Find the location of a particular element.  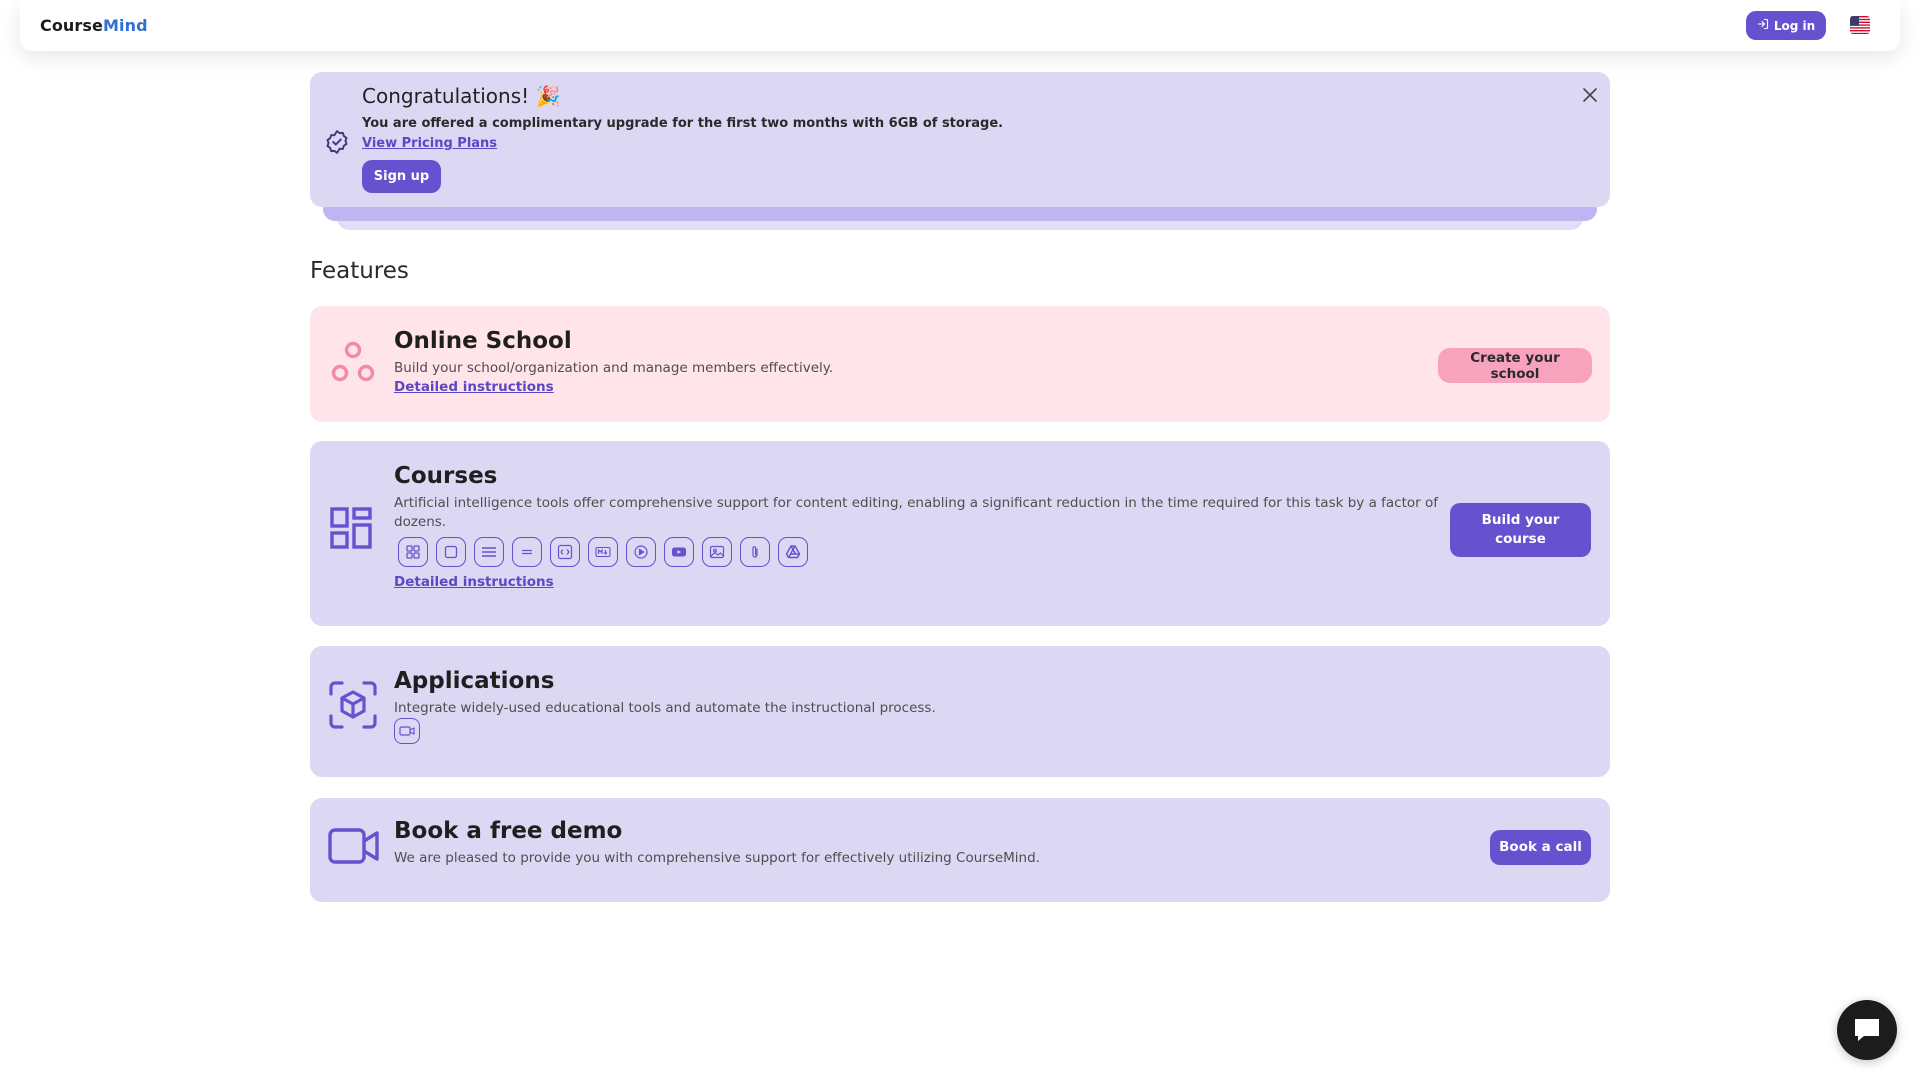

verified-badge-icon is located at coordinates (337, 142).